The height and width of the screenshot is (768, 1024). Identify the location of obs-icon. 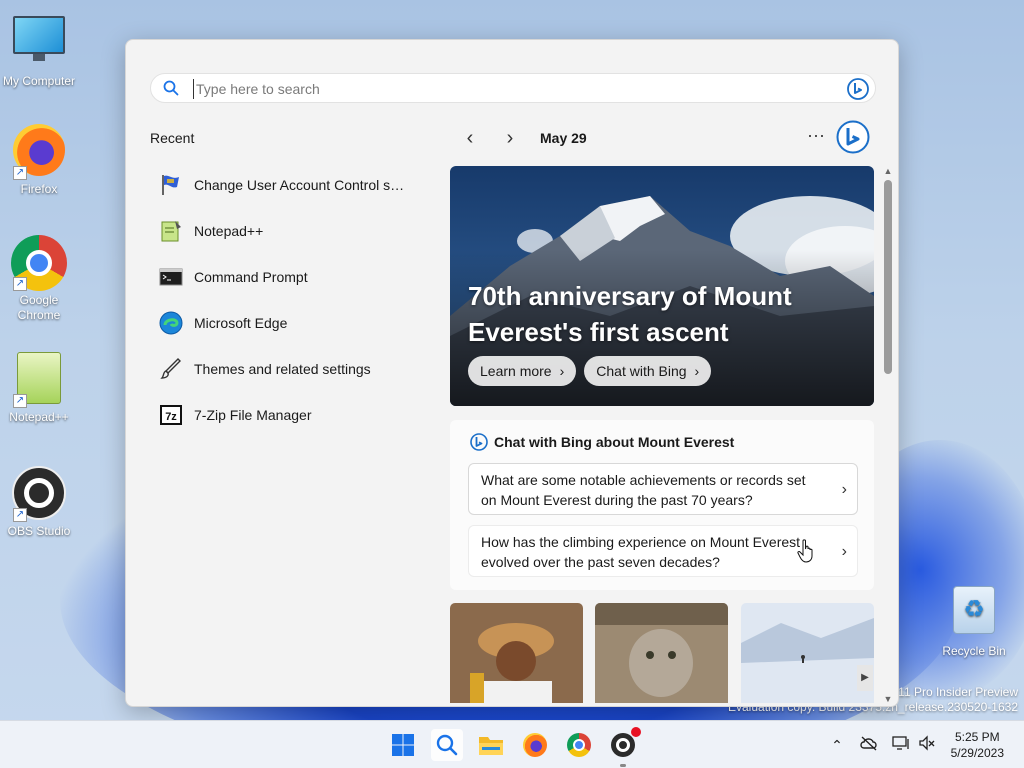
(626, 742).